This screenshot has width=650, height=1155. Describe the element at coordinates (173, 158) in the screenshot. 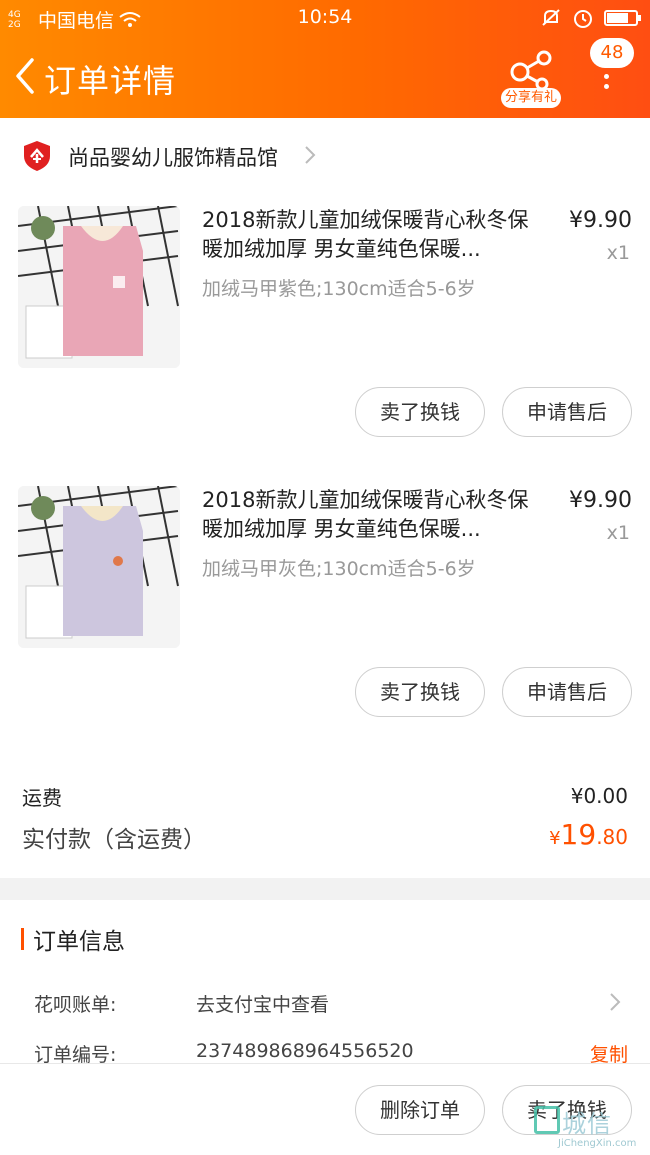

I see `shop-name: 尚品婴幼儿服饰精品馆` at that location.